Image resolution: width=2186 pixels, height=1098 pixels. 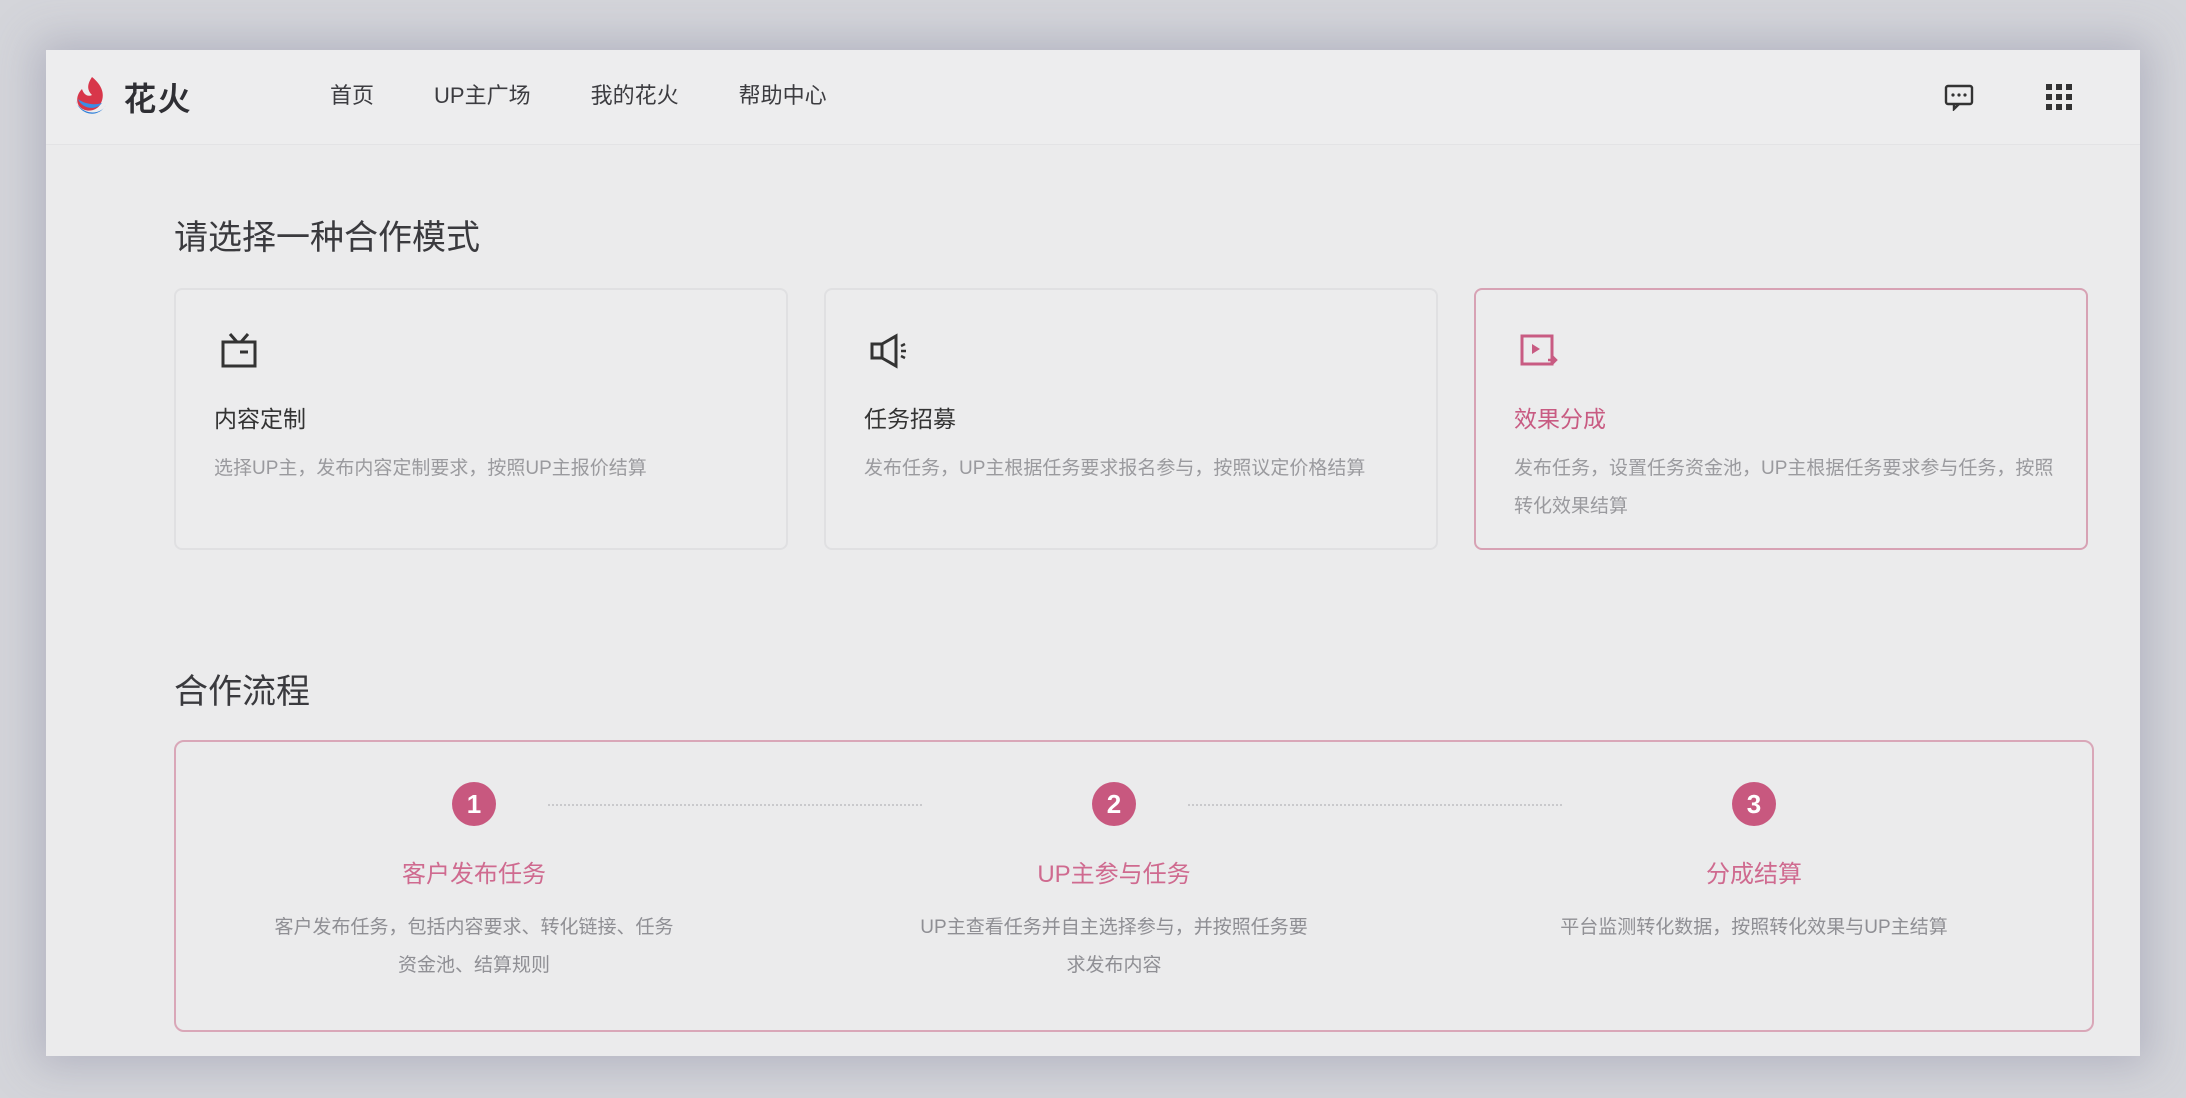 What do you see at coordinates (1114, 874) in the screenshot?
I see `step-title: UP主参与任务` at bounding box center [1114, 874].